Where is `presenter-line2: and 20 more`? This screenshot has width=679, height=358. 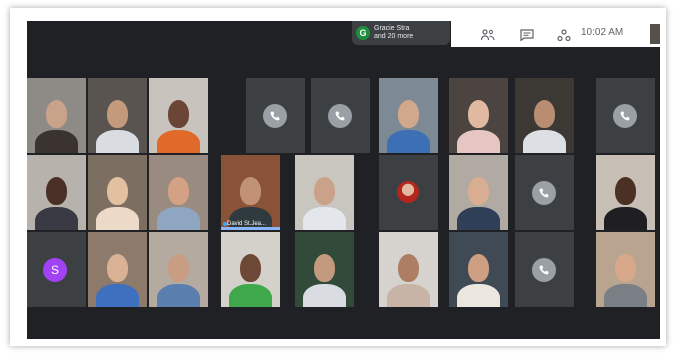 presenter-line2: and 20 more is located at coordinates (394, 36).